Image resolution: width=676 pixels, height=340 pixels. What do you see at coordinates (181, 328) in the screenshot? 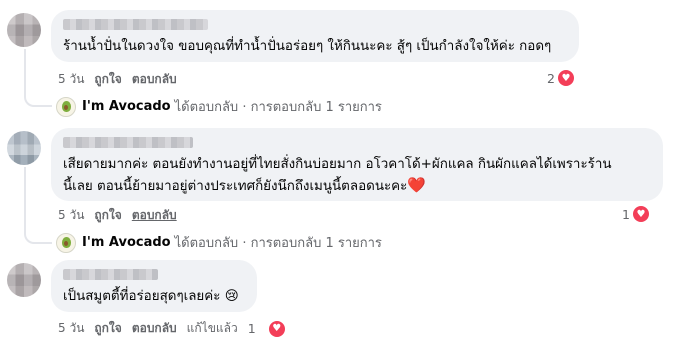
I see `comment-actions: 5 วัน ถูกใจ ตอบกลับ แก้ไขแล้ว 1 ♥` at bounding box center [181, 328].